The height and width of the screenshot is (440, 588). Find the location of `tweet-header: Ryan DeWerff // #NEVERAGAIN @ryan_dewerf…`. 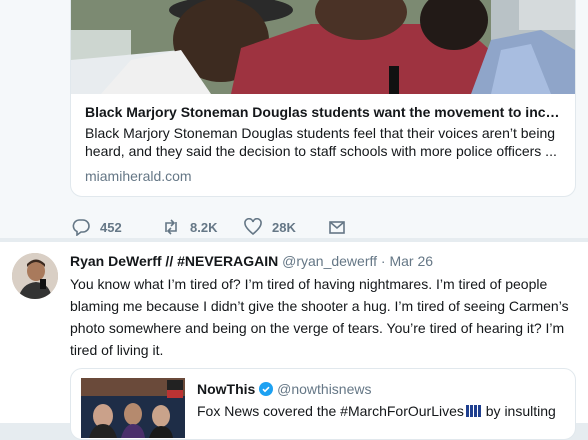

tweet-header: Ryan DeWerff // #NEVERAGAIN @ryan_dewerf… is located at coordinates (251, 261).